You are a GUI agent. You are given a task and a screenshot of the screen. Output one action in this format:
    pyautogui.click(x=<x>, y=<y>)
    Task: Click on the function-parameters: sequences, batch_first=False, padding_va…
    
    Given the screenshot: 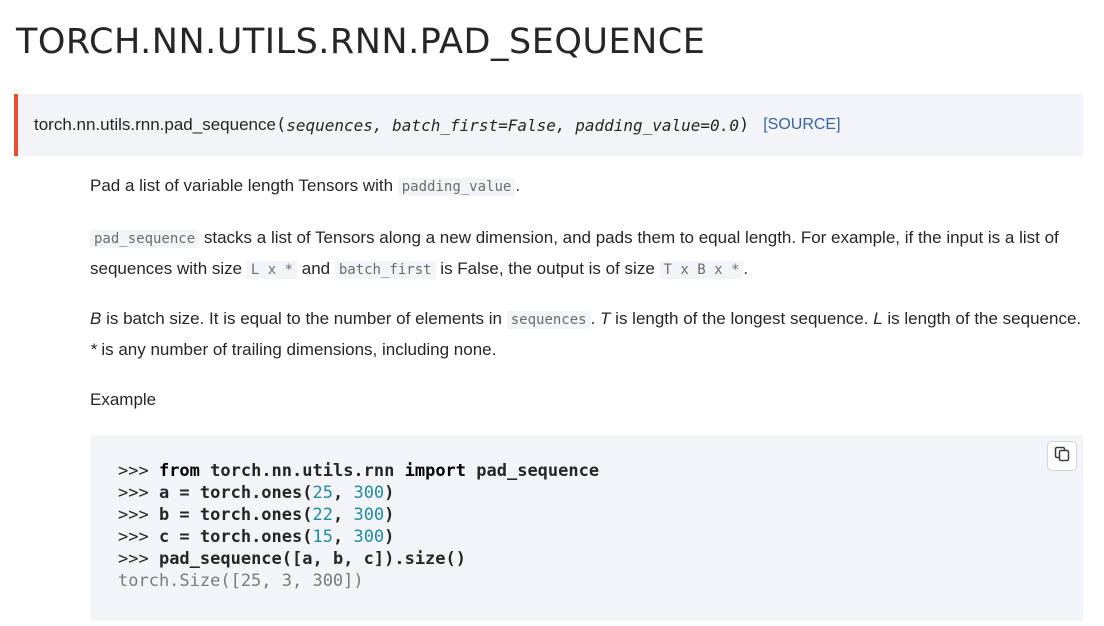 What is the action you would take?
    pyautogui.click(x=512, y=125)
    